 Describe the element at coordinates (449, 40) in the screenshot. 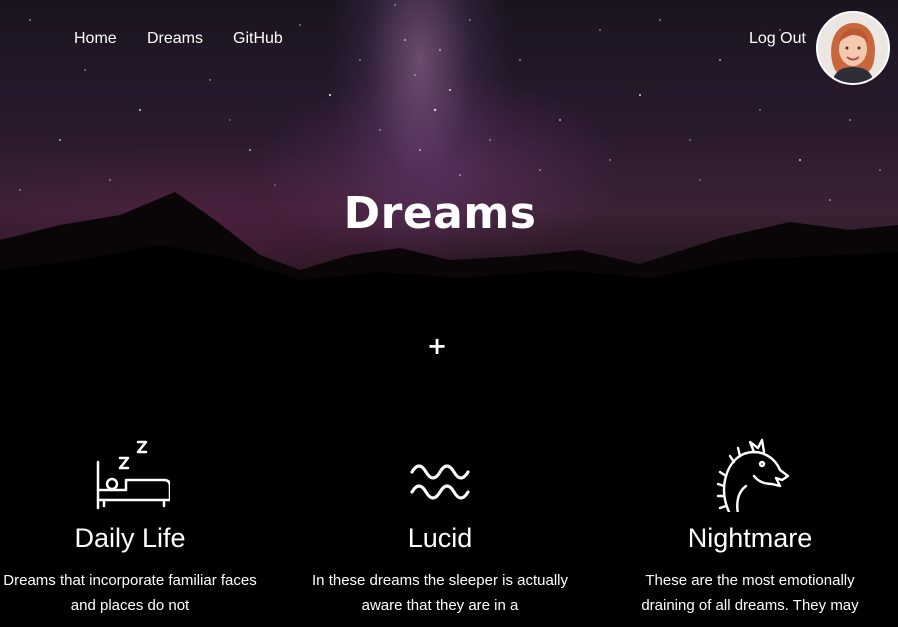

I see `top-navigation: Home Dreams GitHub Log Out` at that location.